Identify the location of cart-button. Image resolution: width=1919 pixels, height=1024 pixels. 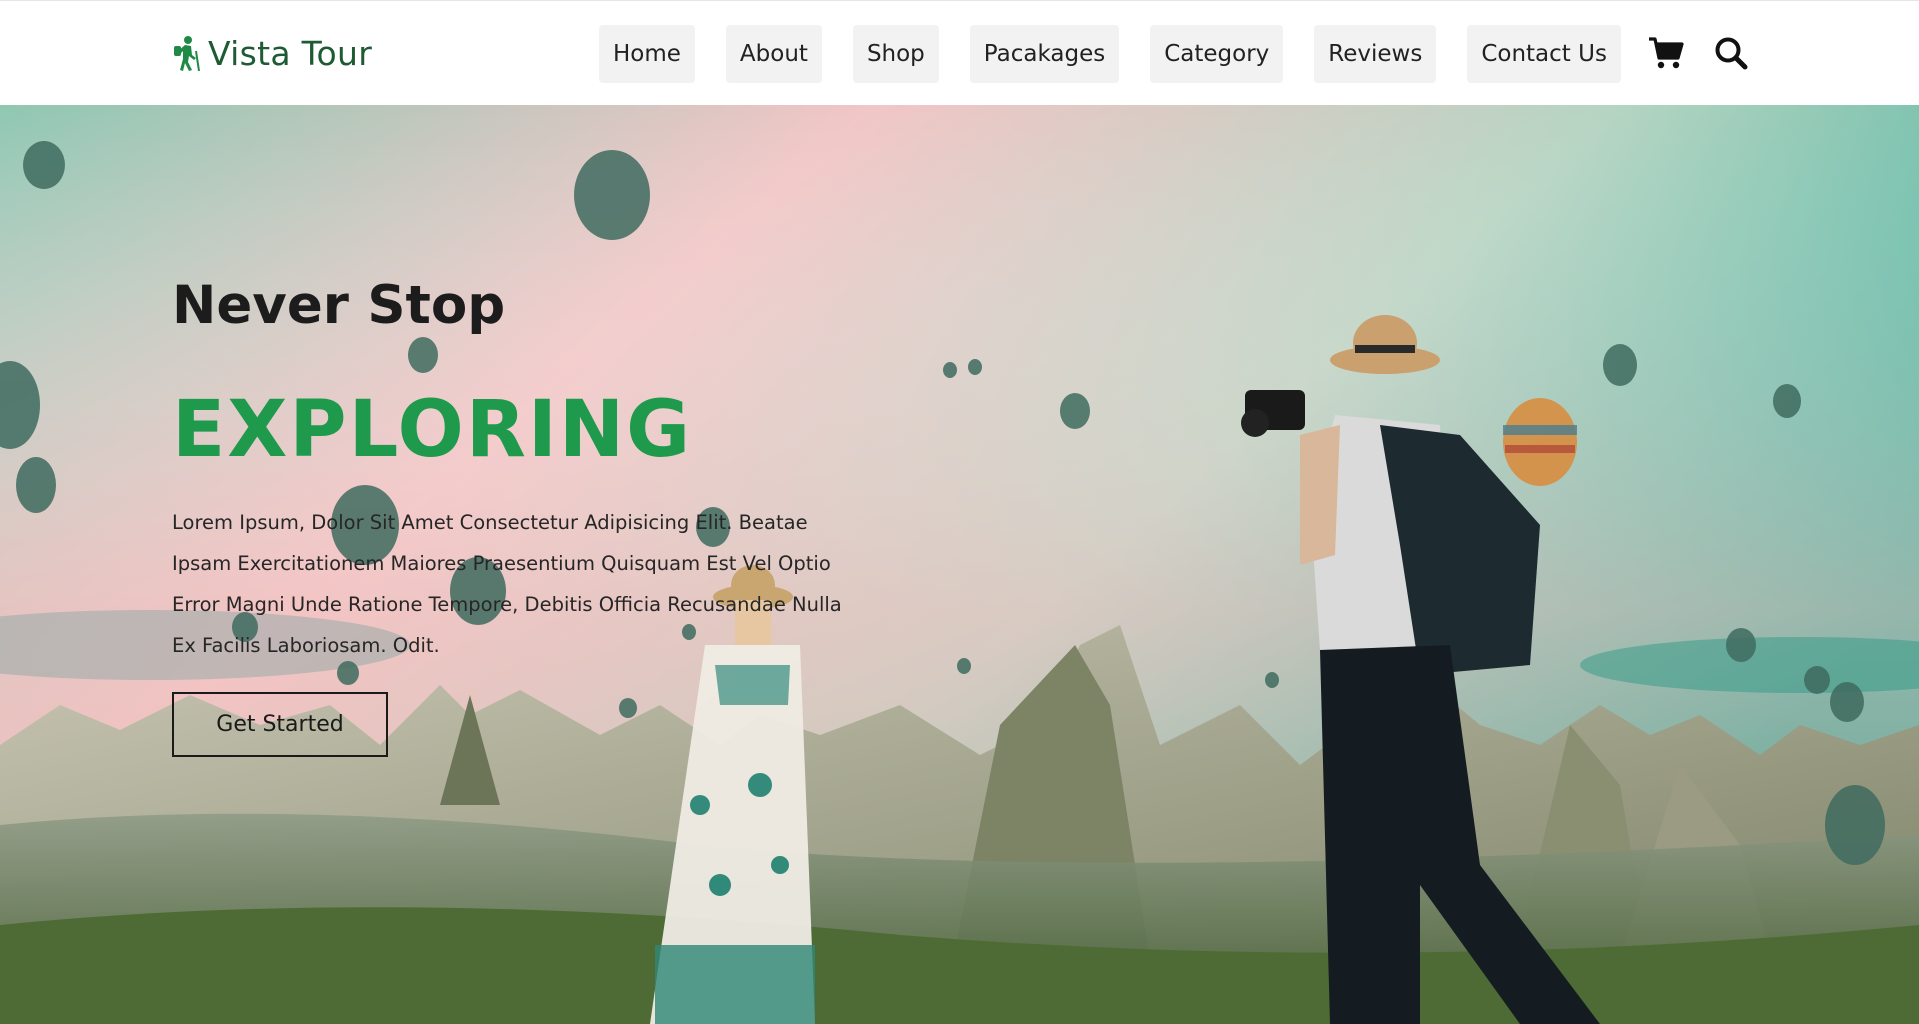
(1666, 53).